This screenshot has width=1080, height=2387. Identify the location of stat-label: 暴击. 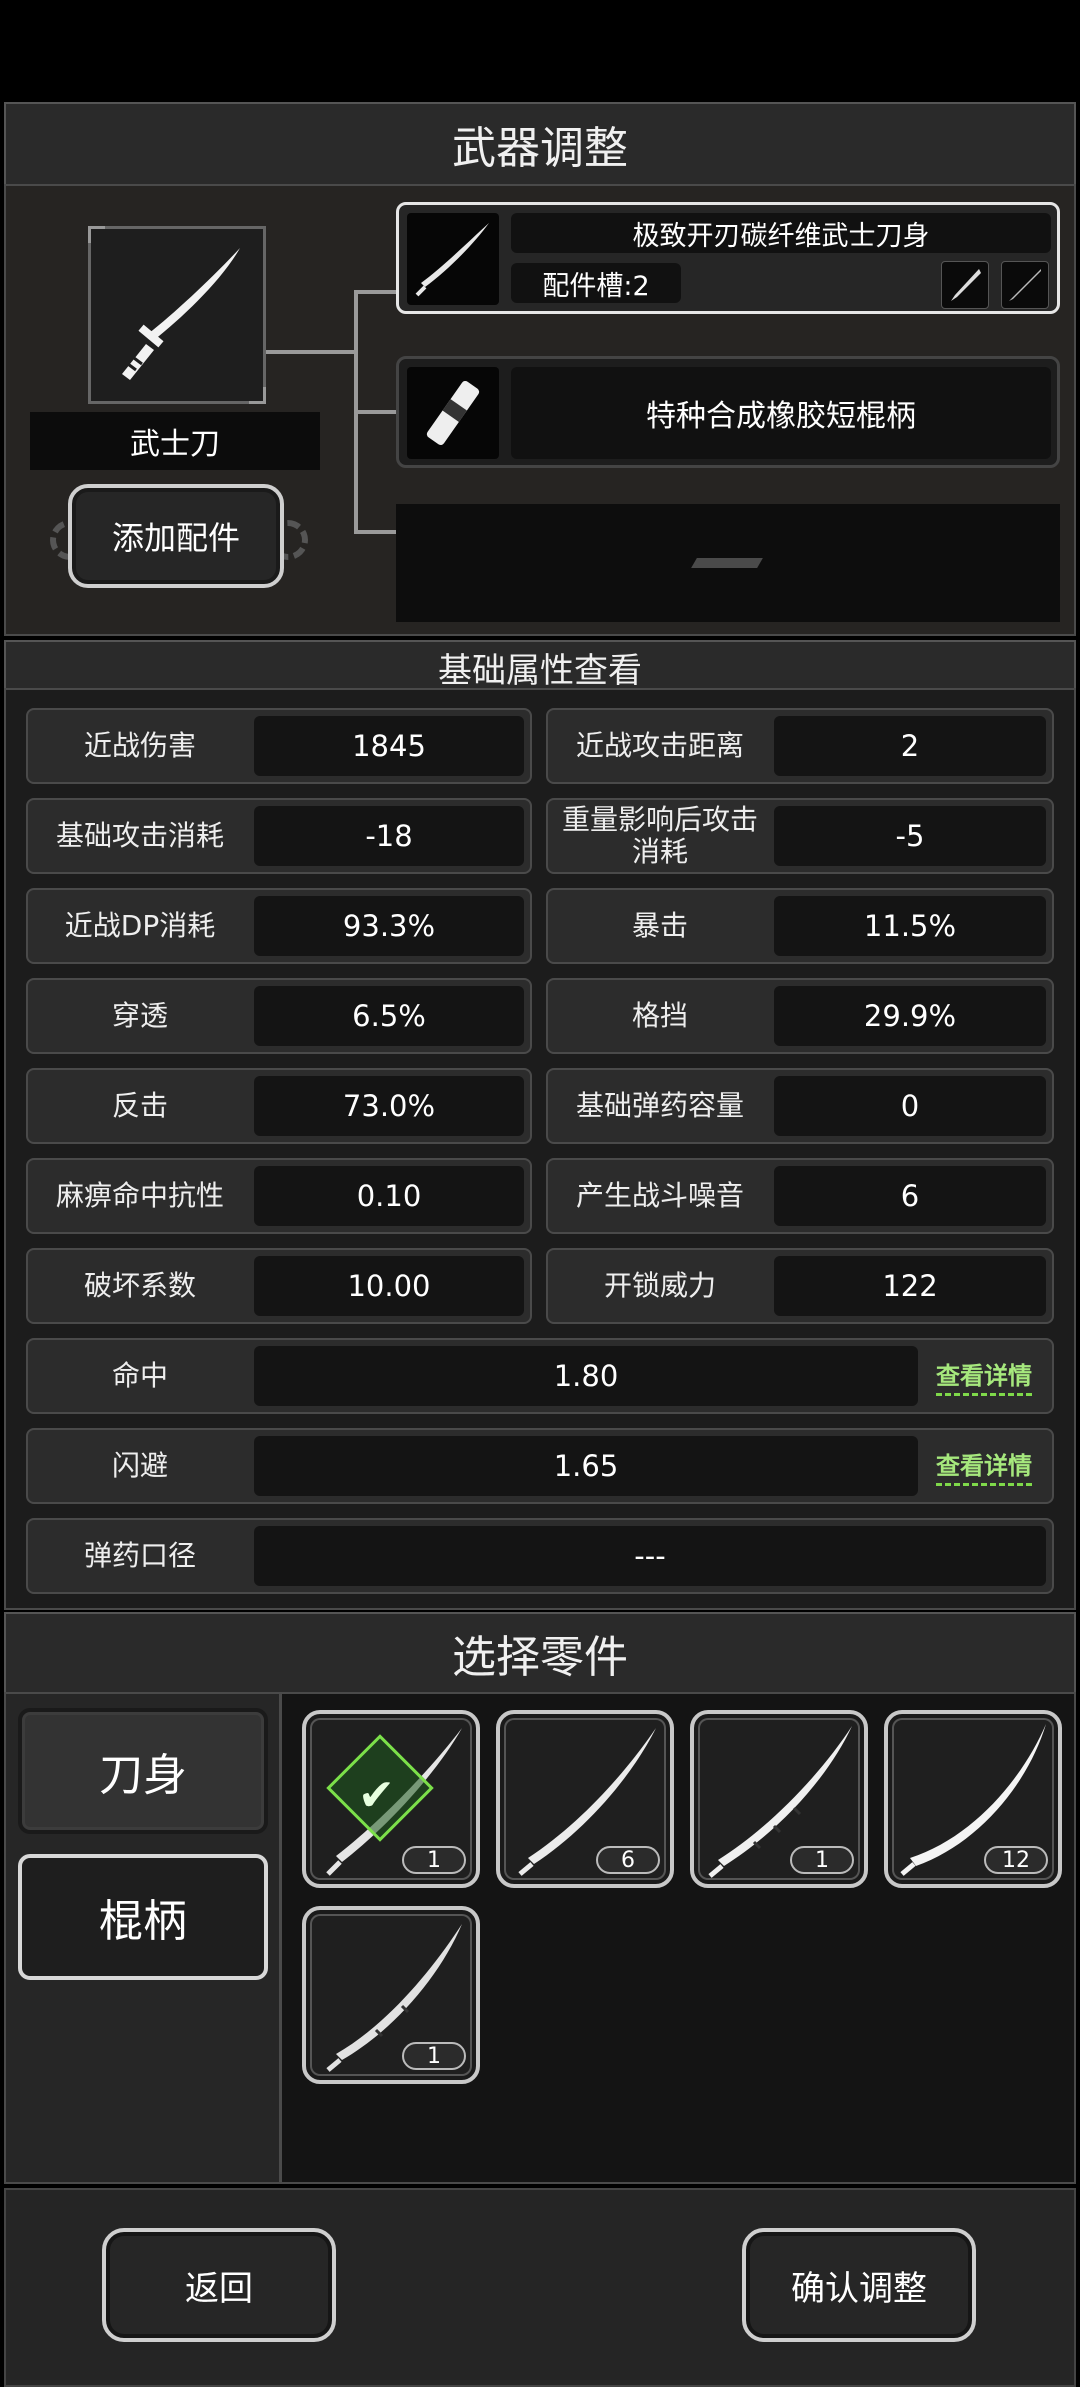
(659, 925).